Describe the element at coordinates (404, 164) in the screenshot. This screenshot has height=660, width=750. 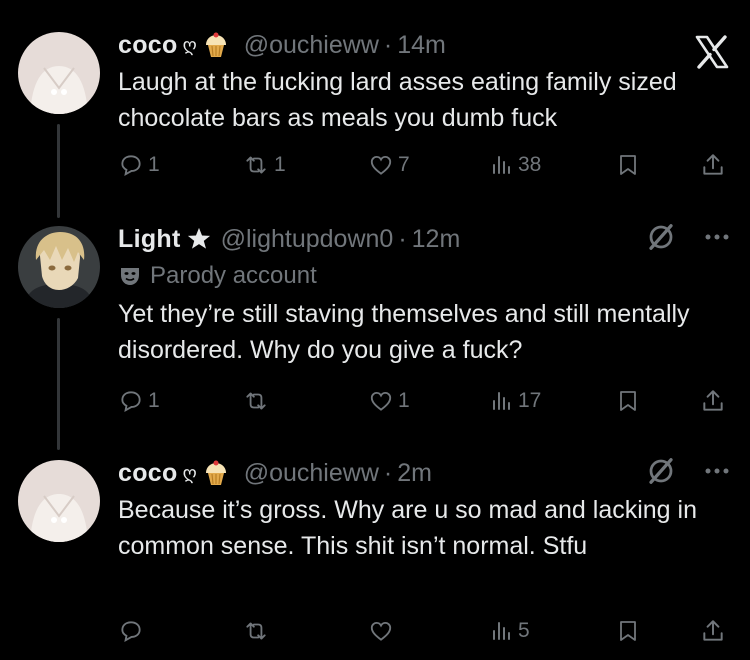
I see `like-count: 7` at that location.